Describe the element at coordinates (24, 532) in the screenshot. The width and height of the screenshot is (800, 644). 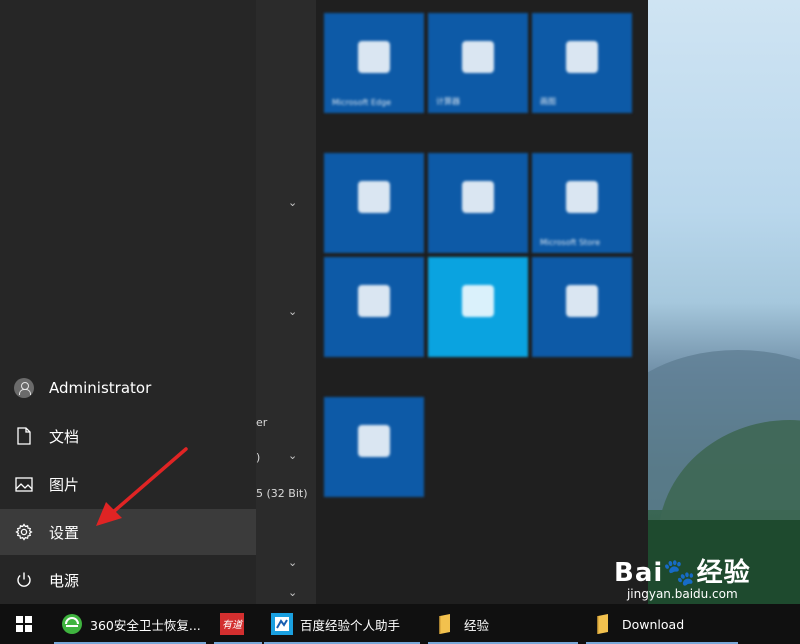
I see `gear-icon` at that location.